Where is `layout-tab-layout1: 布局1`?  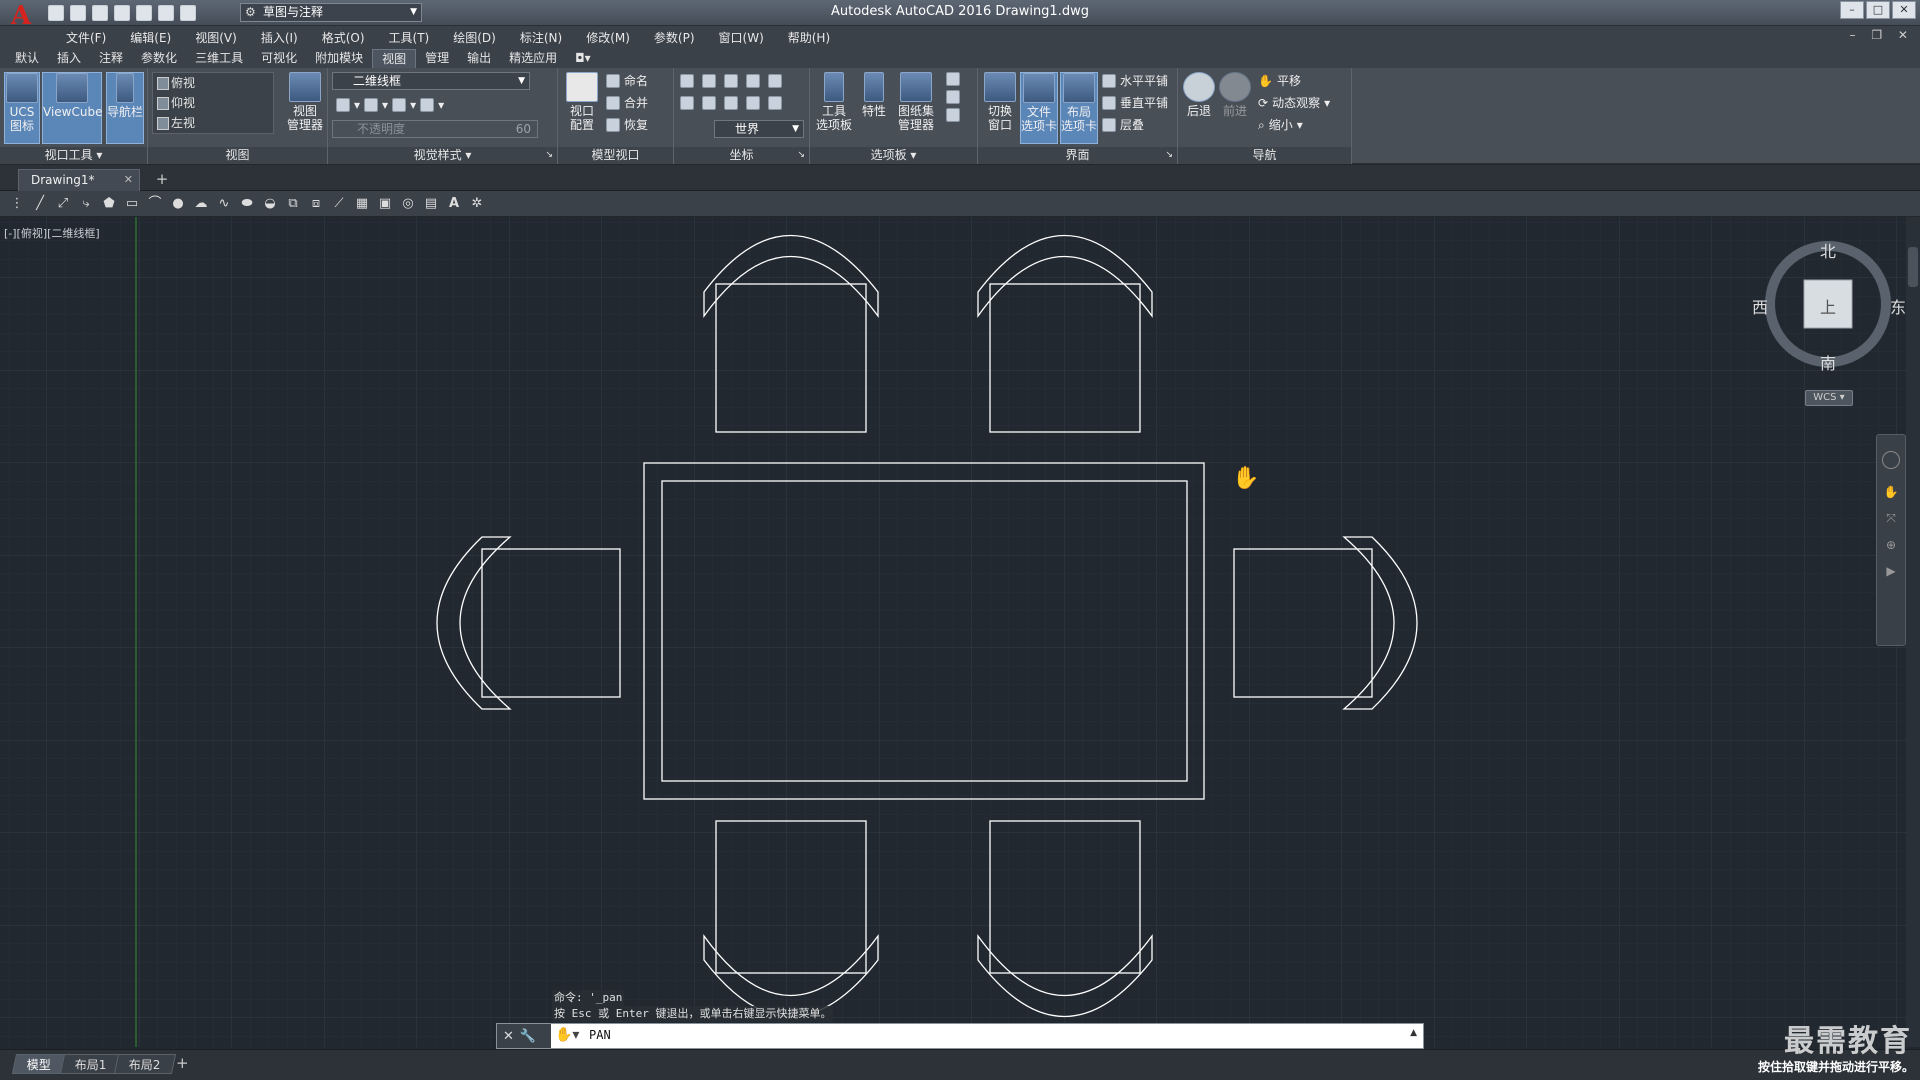 layout-tab-layout1: 布局1 is located at coordinates (90, 1064).